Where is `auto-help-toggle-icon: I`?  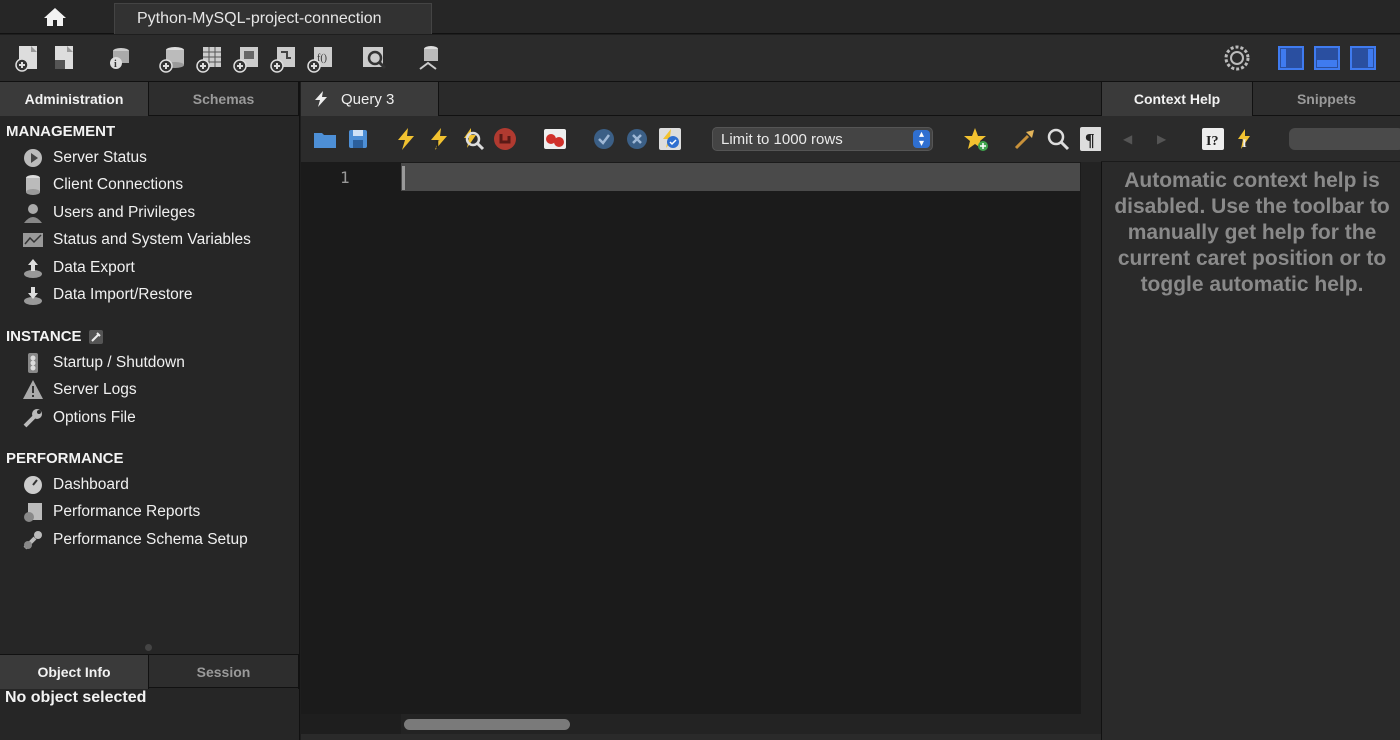 auto-help-toggle-icon: I is located at coordinates (1245, 139).